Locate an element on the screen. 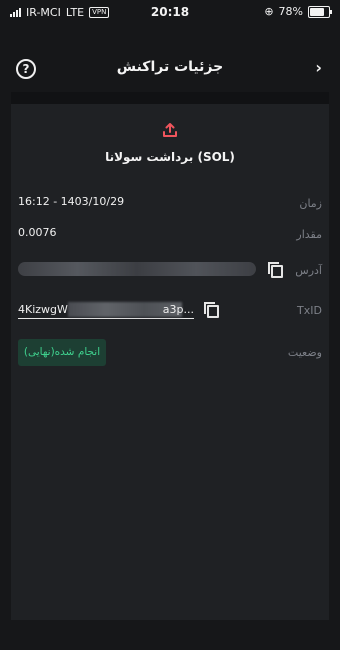  app-header: ? جزئیات تراکنش › is located at coordinates (170, 69).